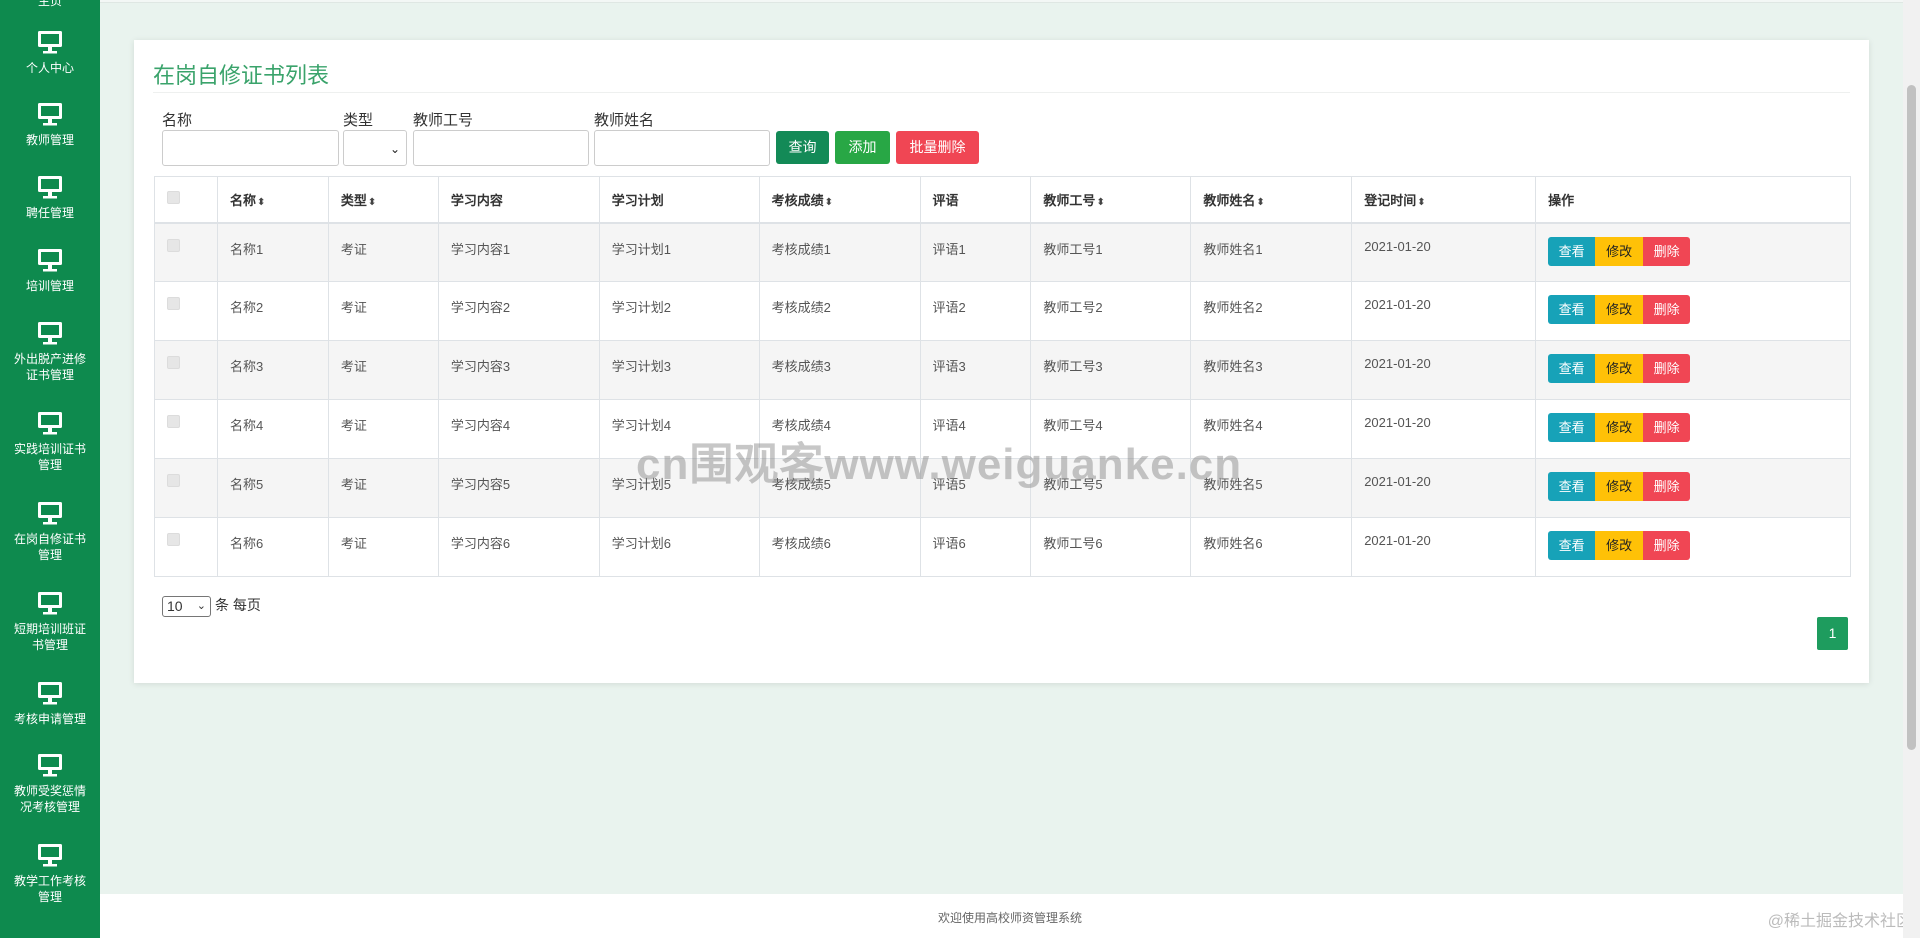  Describe the element at coordinates (272, 547) in the screenshot. I see `cell-name: 名称6` at that location.